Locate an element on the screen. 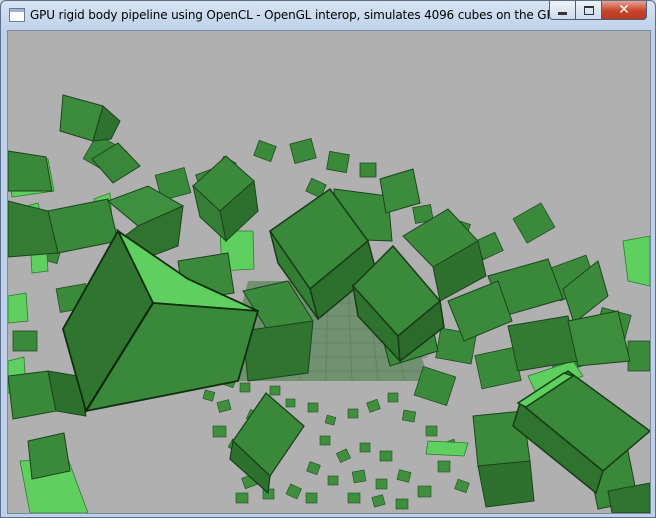 This screenshot has height=518, width=656. application-icon is located at coordinates (17, 15).